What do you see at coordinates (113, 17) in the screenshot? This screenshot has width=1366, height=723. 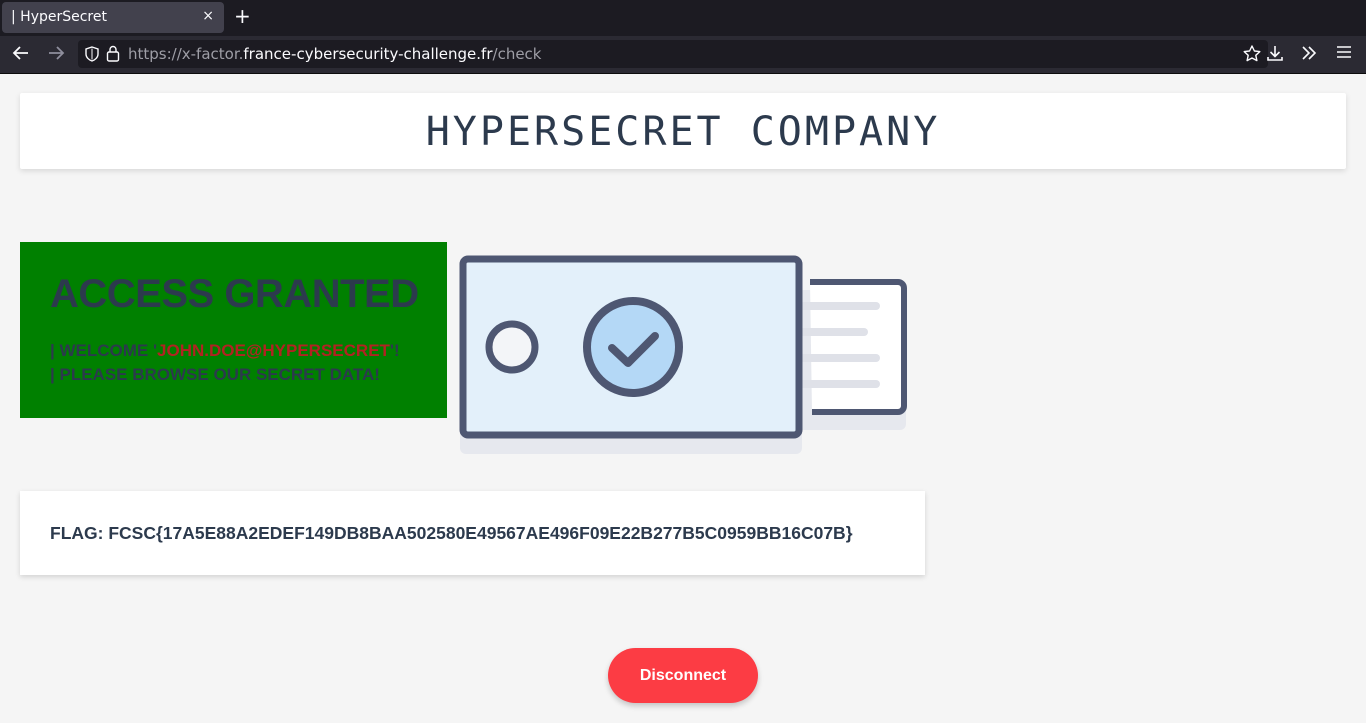 I see `tab-hypersecret: | HyperSecret ×` at bounding box center [113, 17].